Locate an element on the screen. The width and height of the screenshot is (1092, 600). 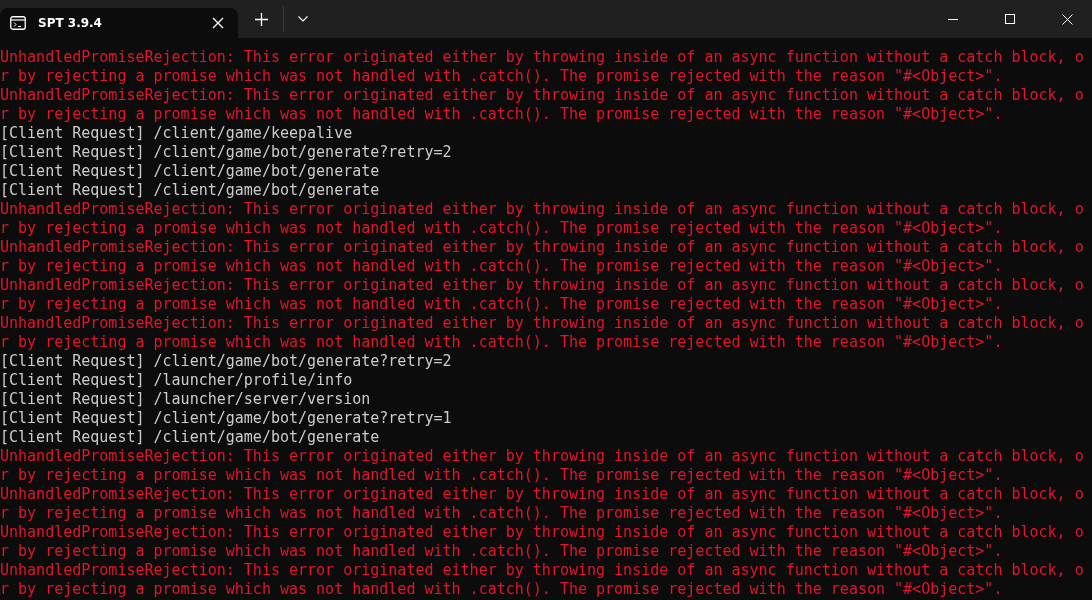
terminal-icon is located at coordinates (18, 23).